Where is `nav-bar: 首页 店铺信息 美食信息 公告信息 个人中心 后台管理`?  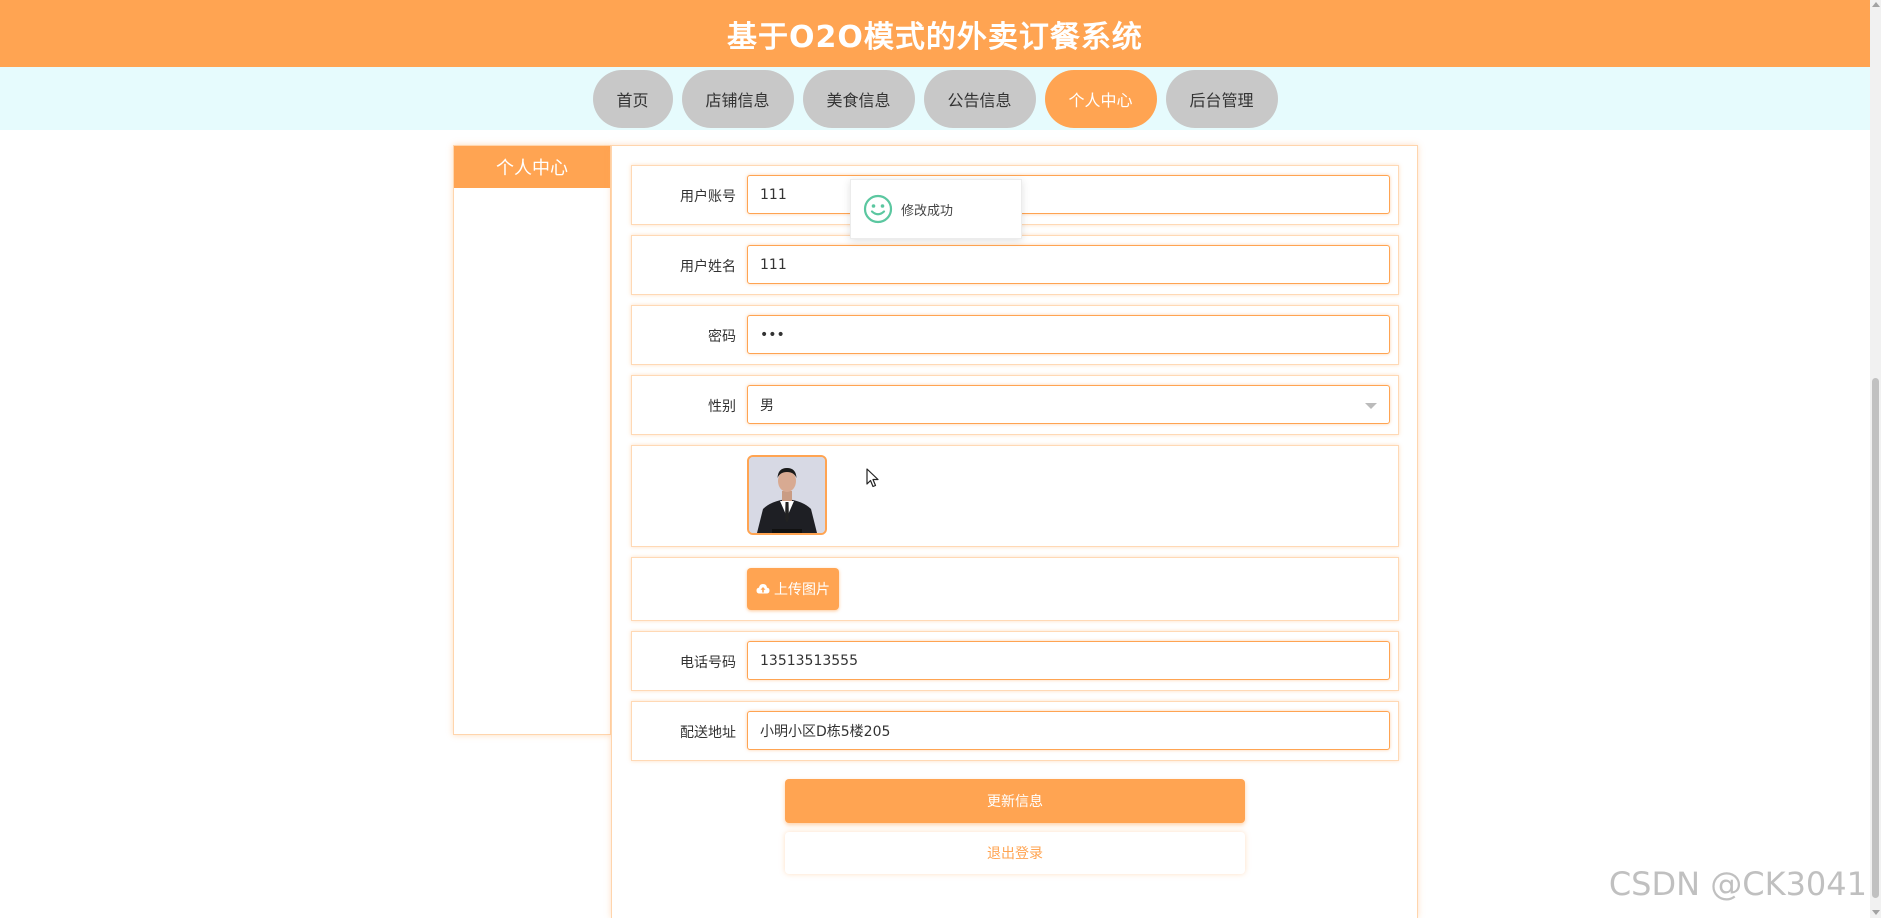
nav-bar: 首页 店铺信息 美食信息 公告信息 个人中心 后台管理 is located at coordinates (935, 98).